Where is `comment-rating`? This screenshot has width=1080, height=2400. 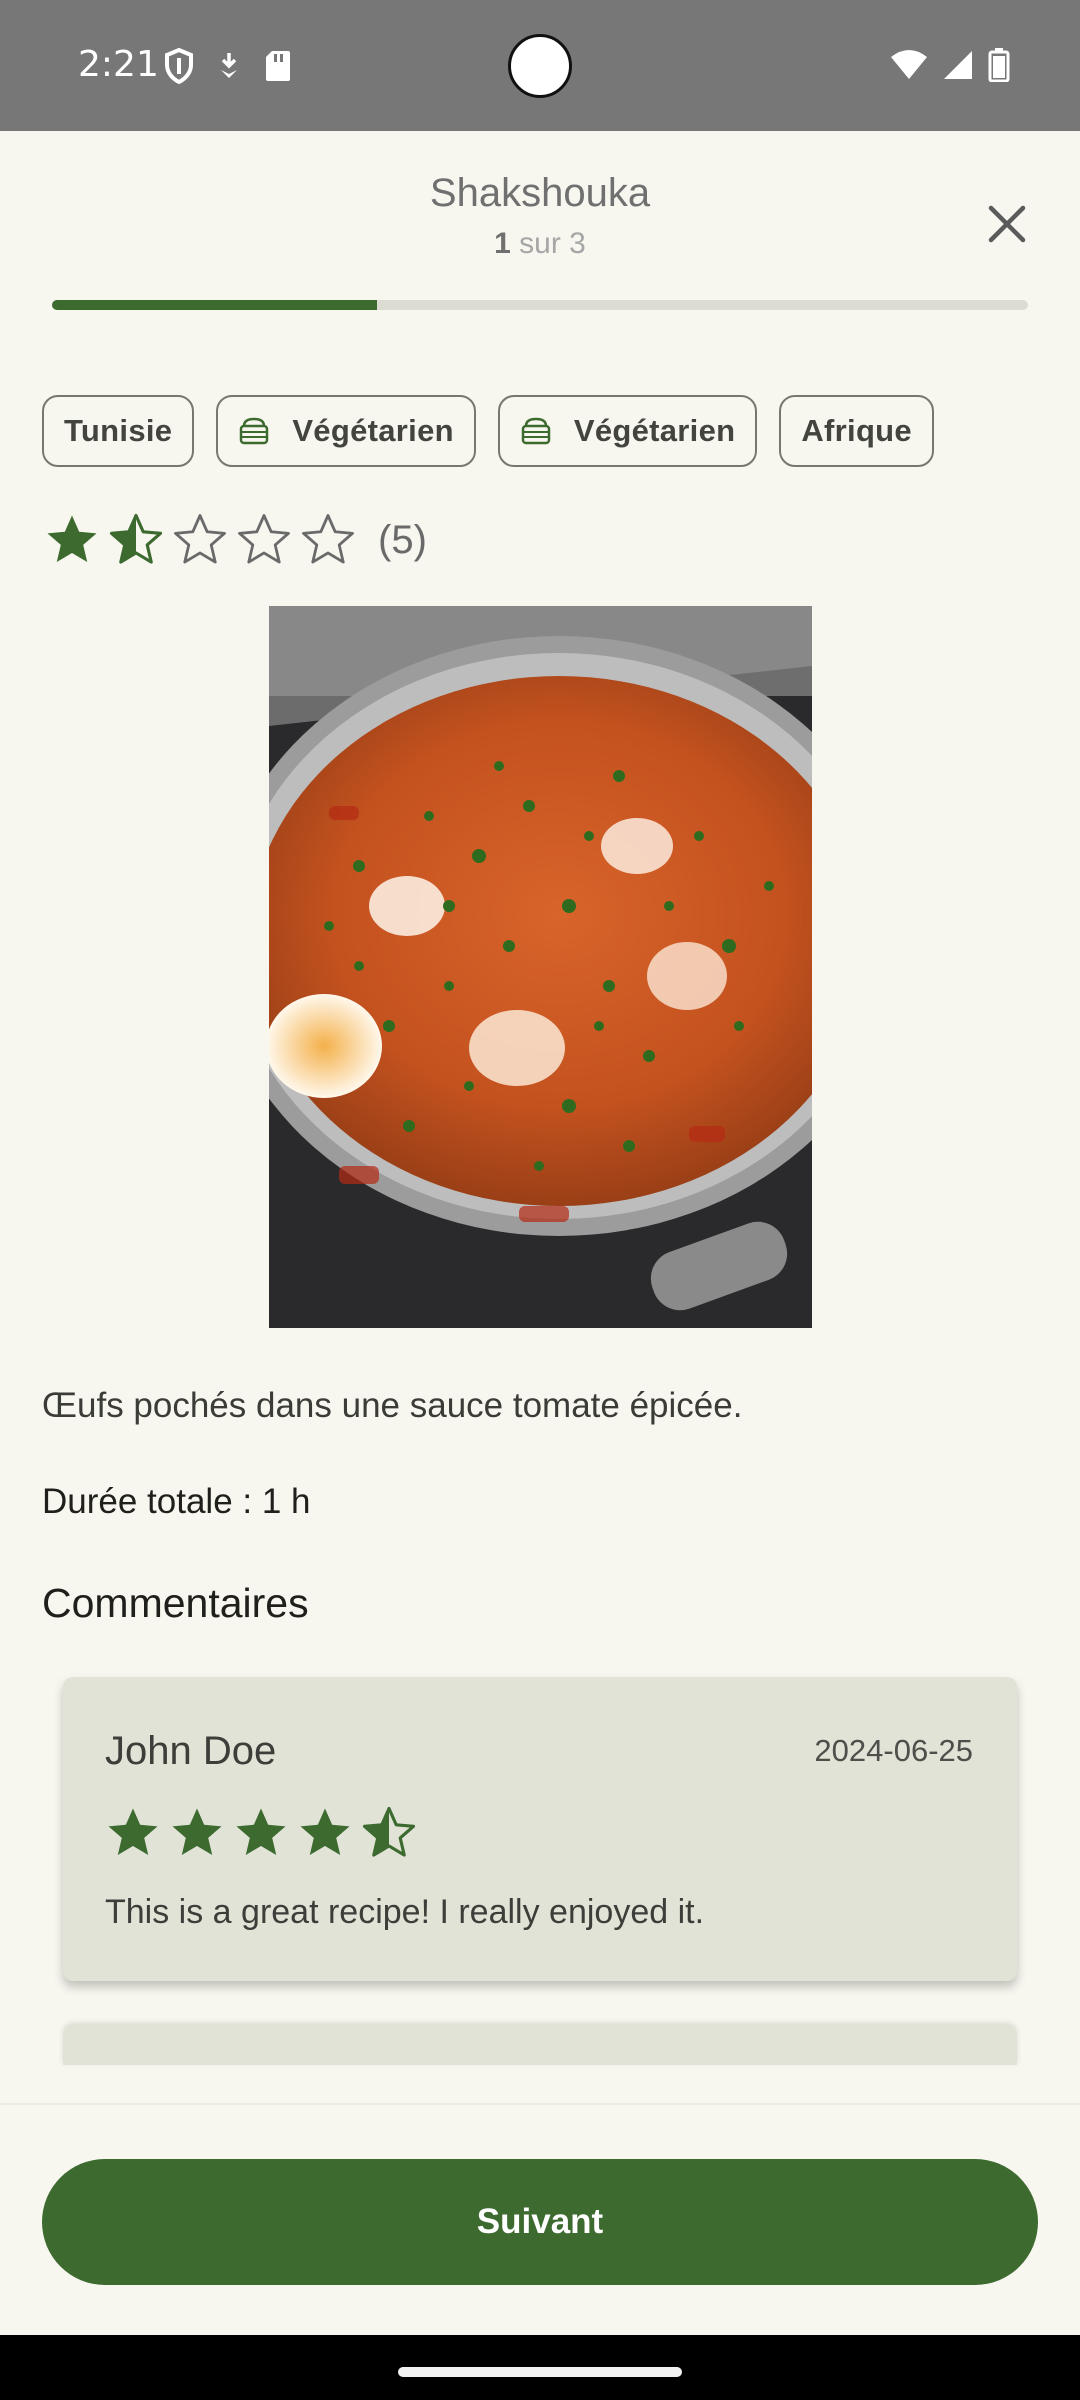 comment-rating is located at coordinates (261, 1833).